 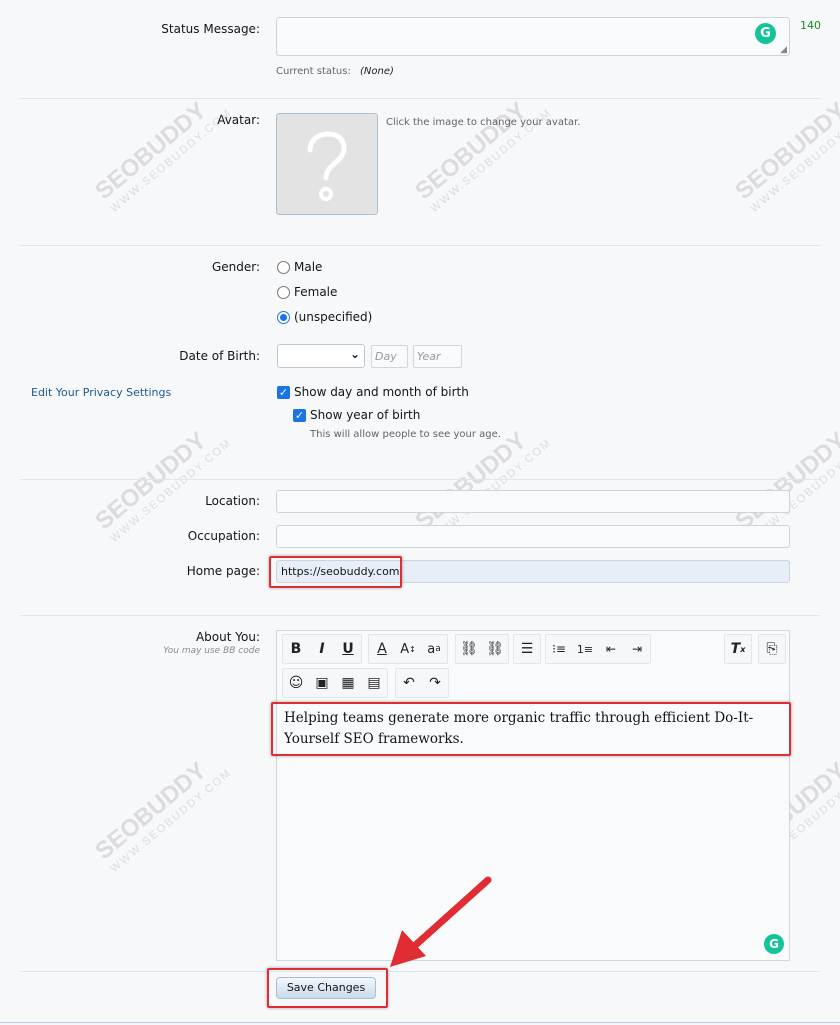 I want to click on unlink-icon: ⛓, so click(x=495, y=649).